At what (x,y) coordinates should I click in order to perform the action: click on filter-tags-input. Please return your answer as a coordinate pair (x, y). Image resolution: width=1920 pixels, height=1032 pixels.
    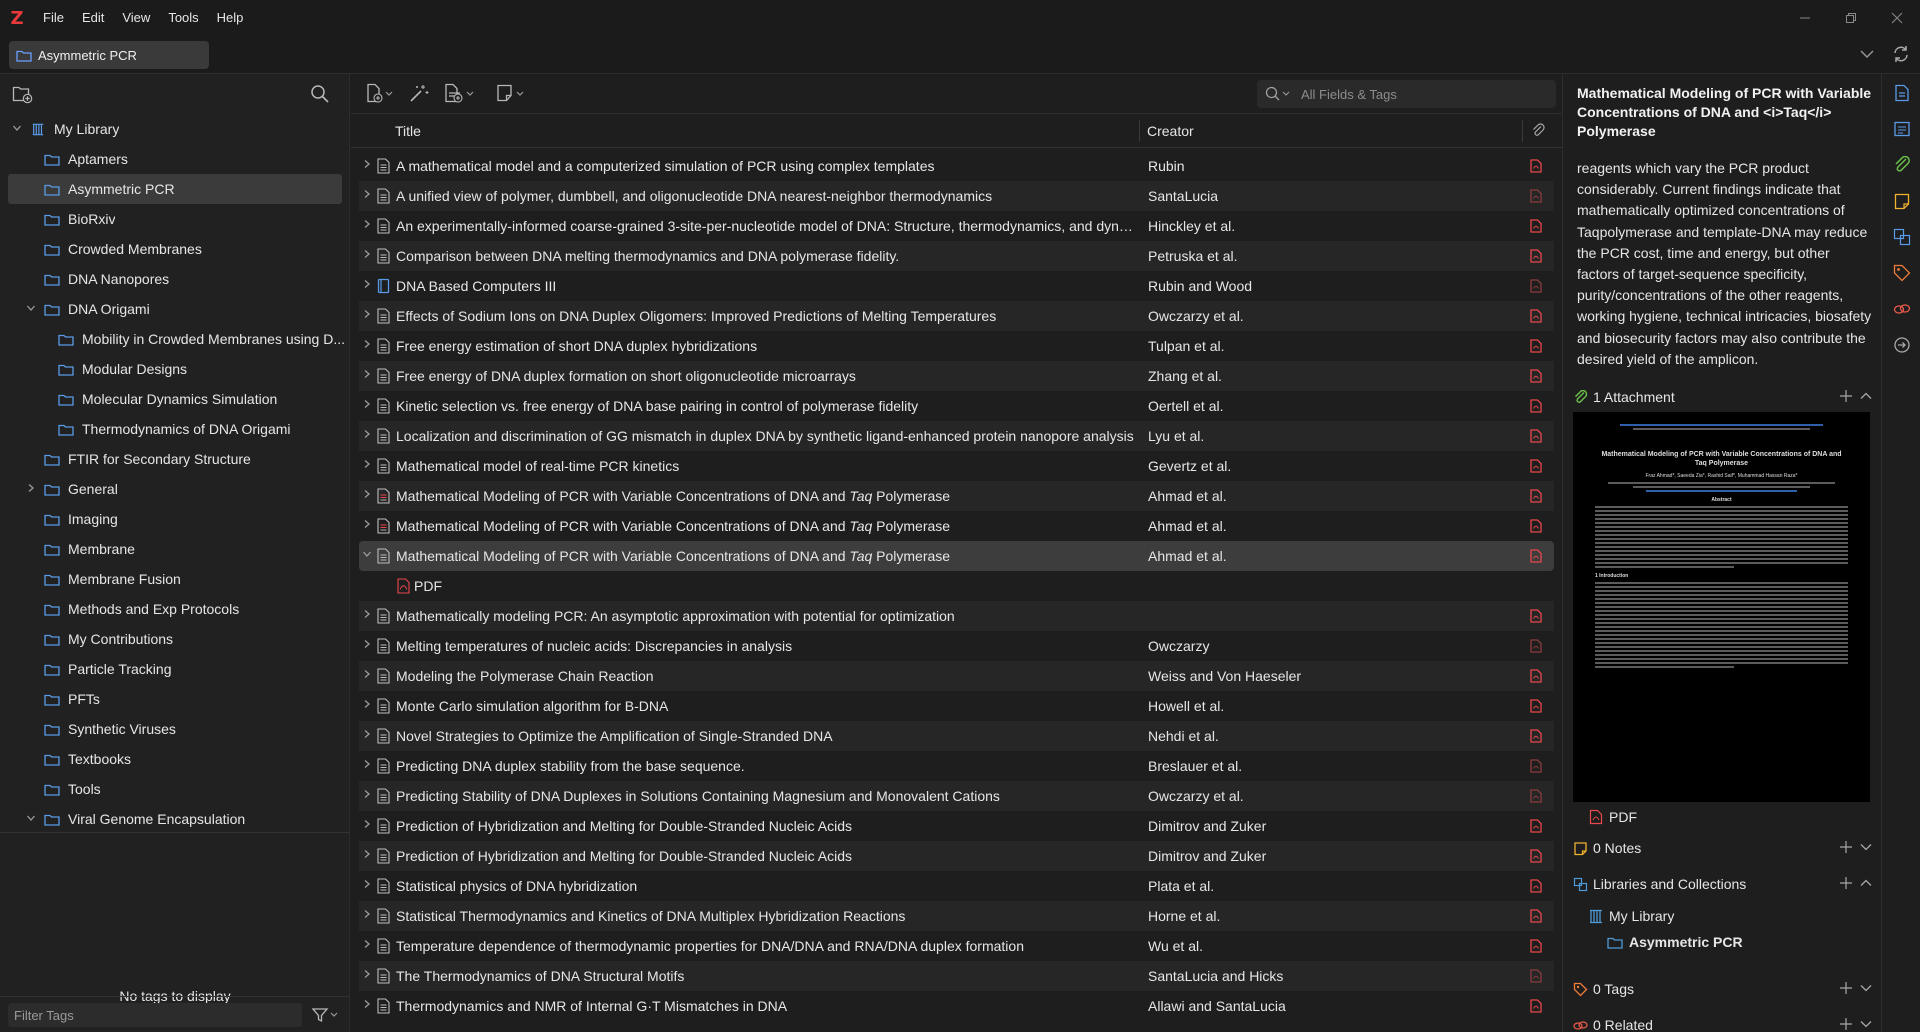
    Looking at the image, I should click on (155, 1015).